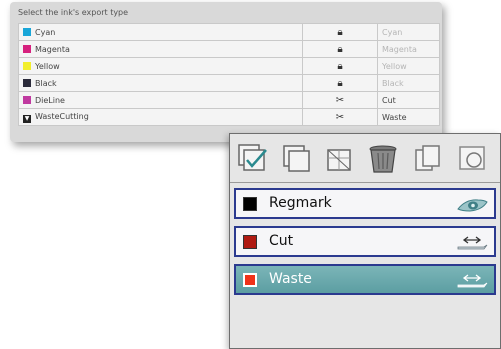 This screenshot has width=501, height=349. What do you see at coordinates (229, 66) in the screenshot?
I see `table-row: Yellow 🔒︎ Yellow` at bounding box center [229, 66].